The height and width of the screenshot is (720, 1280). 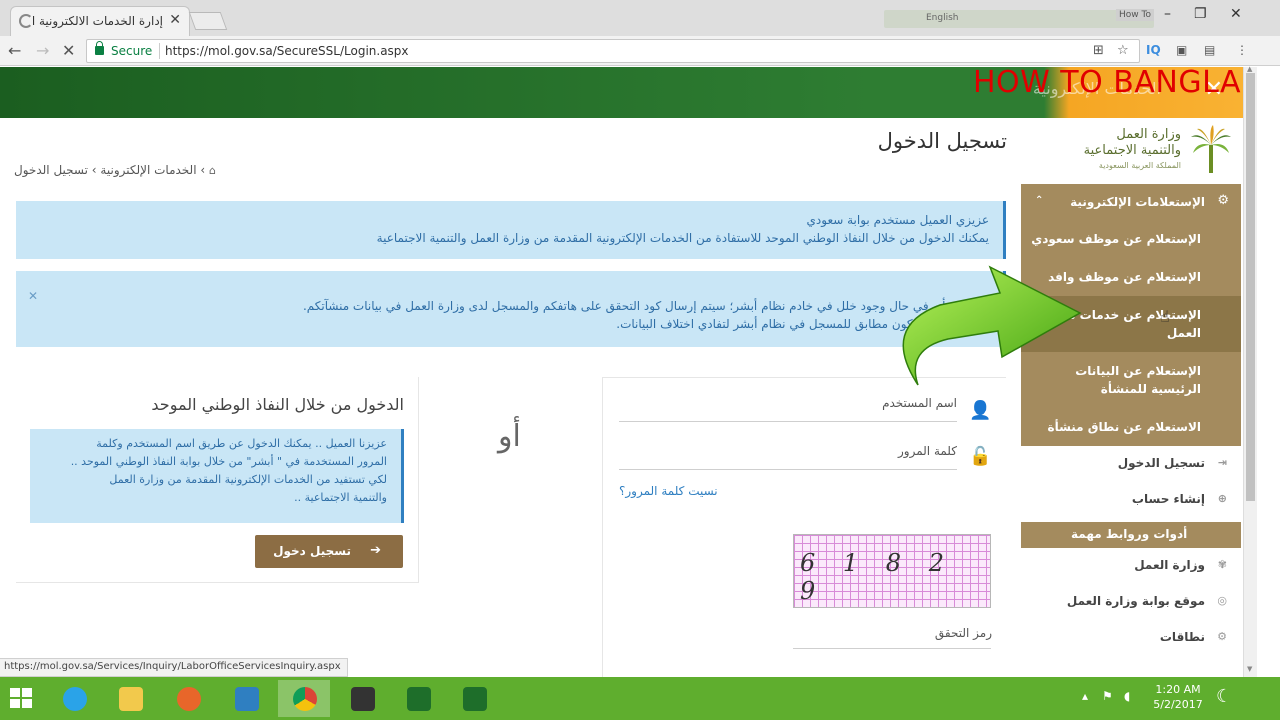 What do you see at coordinates (1039, 200) in the screenshot?
I see `chevron-up-icon: ⌃` at bounding box center [1039, 200].